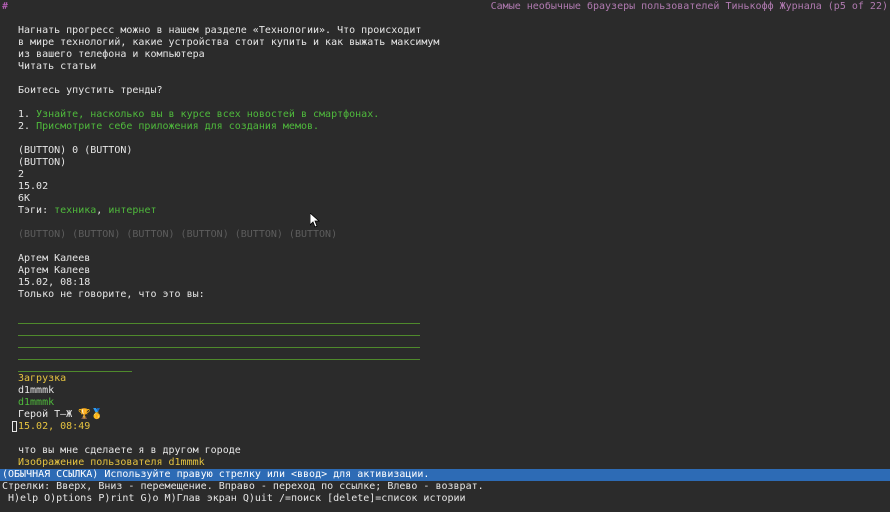 The height and width of the screenshot is (512, 890). What do you see at coordinates (132, 210) in the screenshot?
I see `tag-link: интернет` at bounding box center [132, 210].